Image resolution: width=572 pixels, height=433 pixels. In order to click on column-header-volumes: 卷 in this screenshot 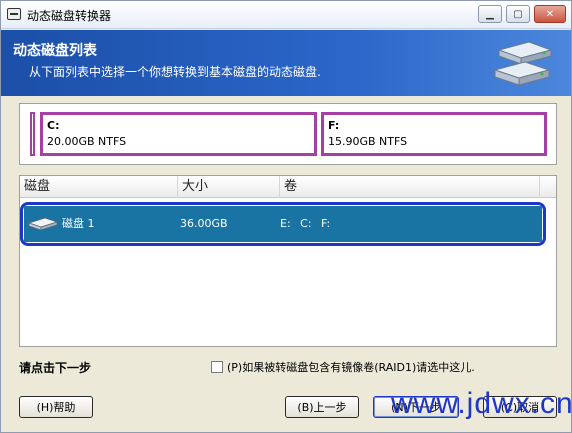, I will do `click(410, 187)`.